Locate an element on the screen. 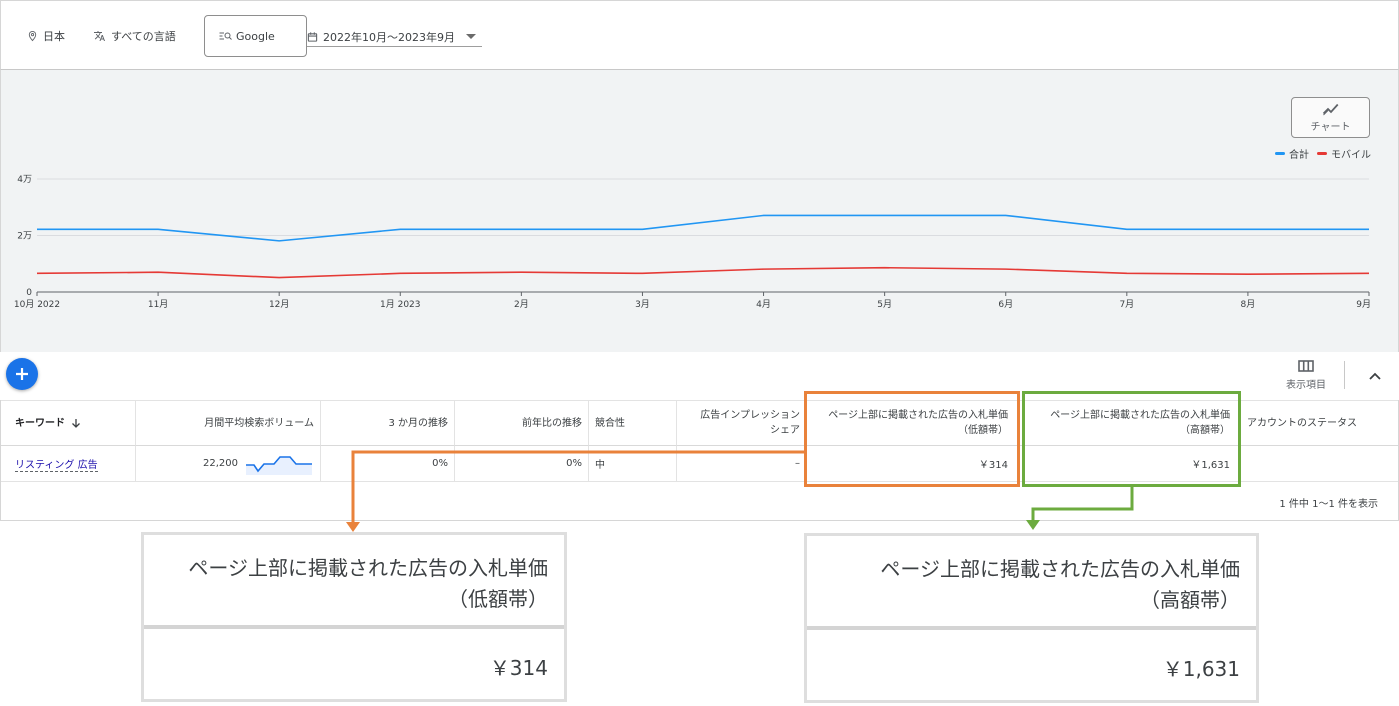 Image resolution: width=1399 pixels, height=706 pixels. y-tick-label: 0 is located at coordinates (29, 293).